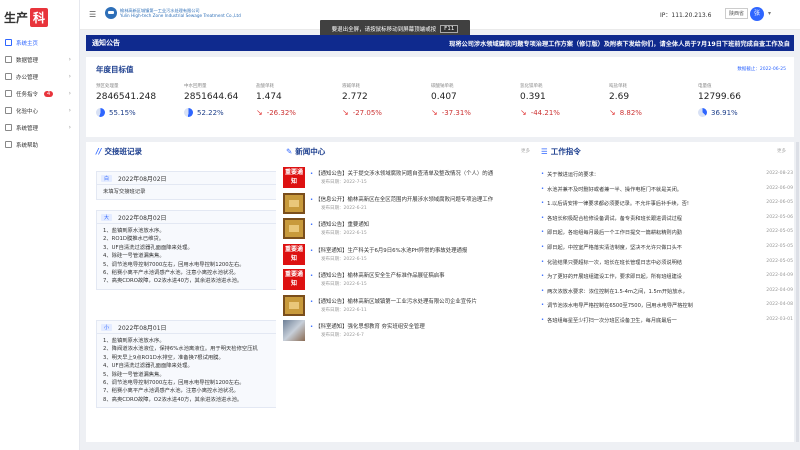 This screenshot has height=450, width=800. I want to click on instruction-text: 关于微进运行的要求：, so click(637, 174).